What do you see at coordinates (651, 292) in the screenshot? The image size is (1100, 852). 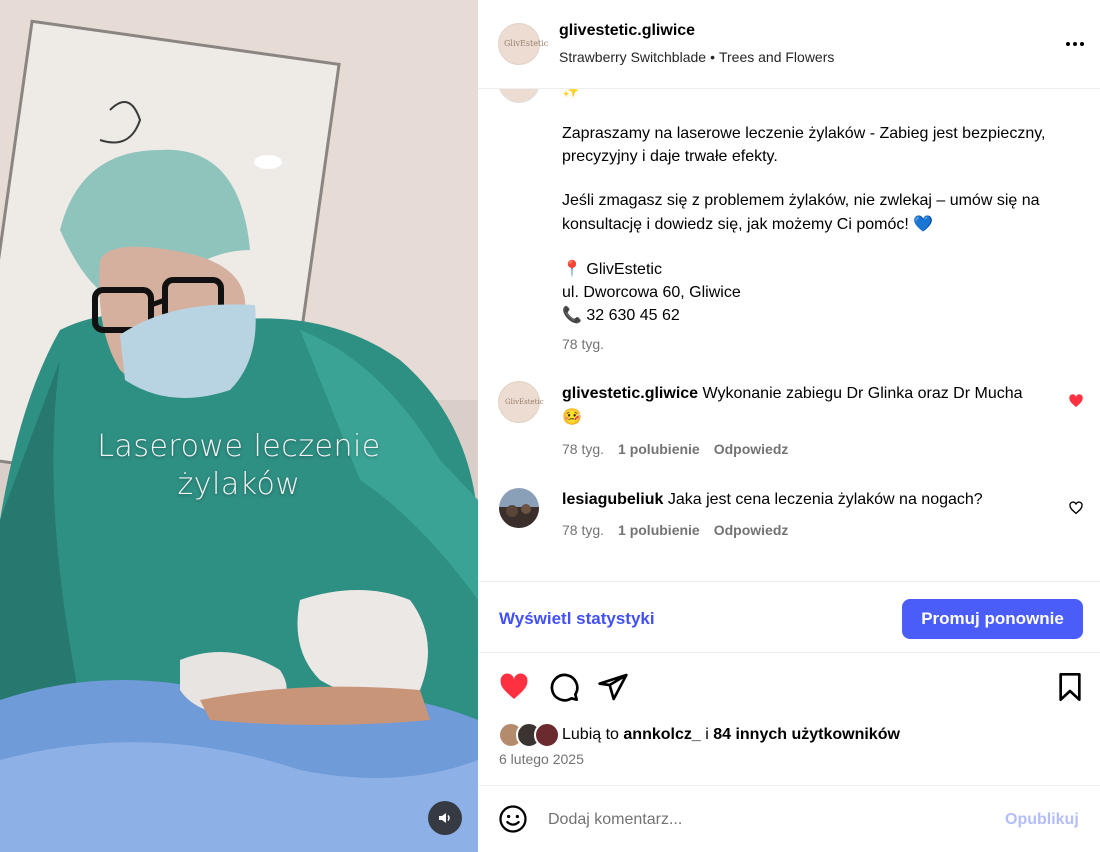 I see `street-address: ul. Dworcowa 60, Gliwice` at bounding box center [651, 292].